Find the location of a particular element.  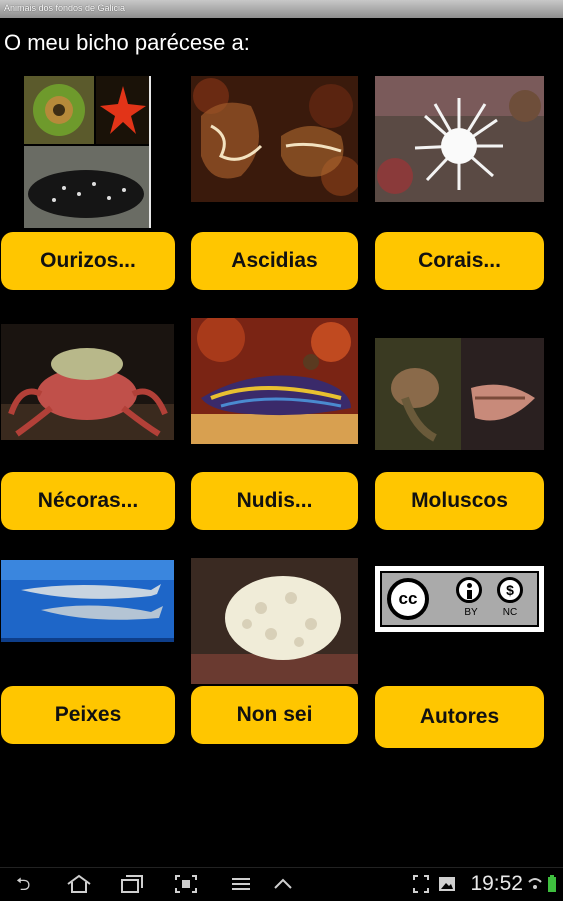

system-navigation-bar: ⮌ 19:52 is located at coordinates (281, 884).